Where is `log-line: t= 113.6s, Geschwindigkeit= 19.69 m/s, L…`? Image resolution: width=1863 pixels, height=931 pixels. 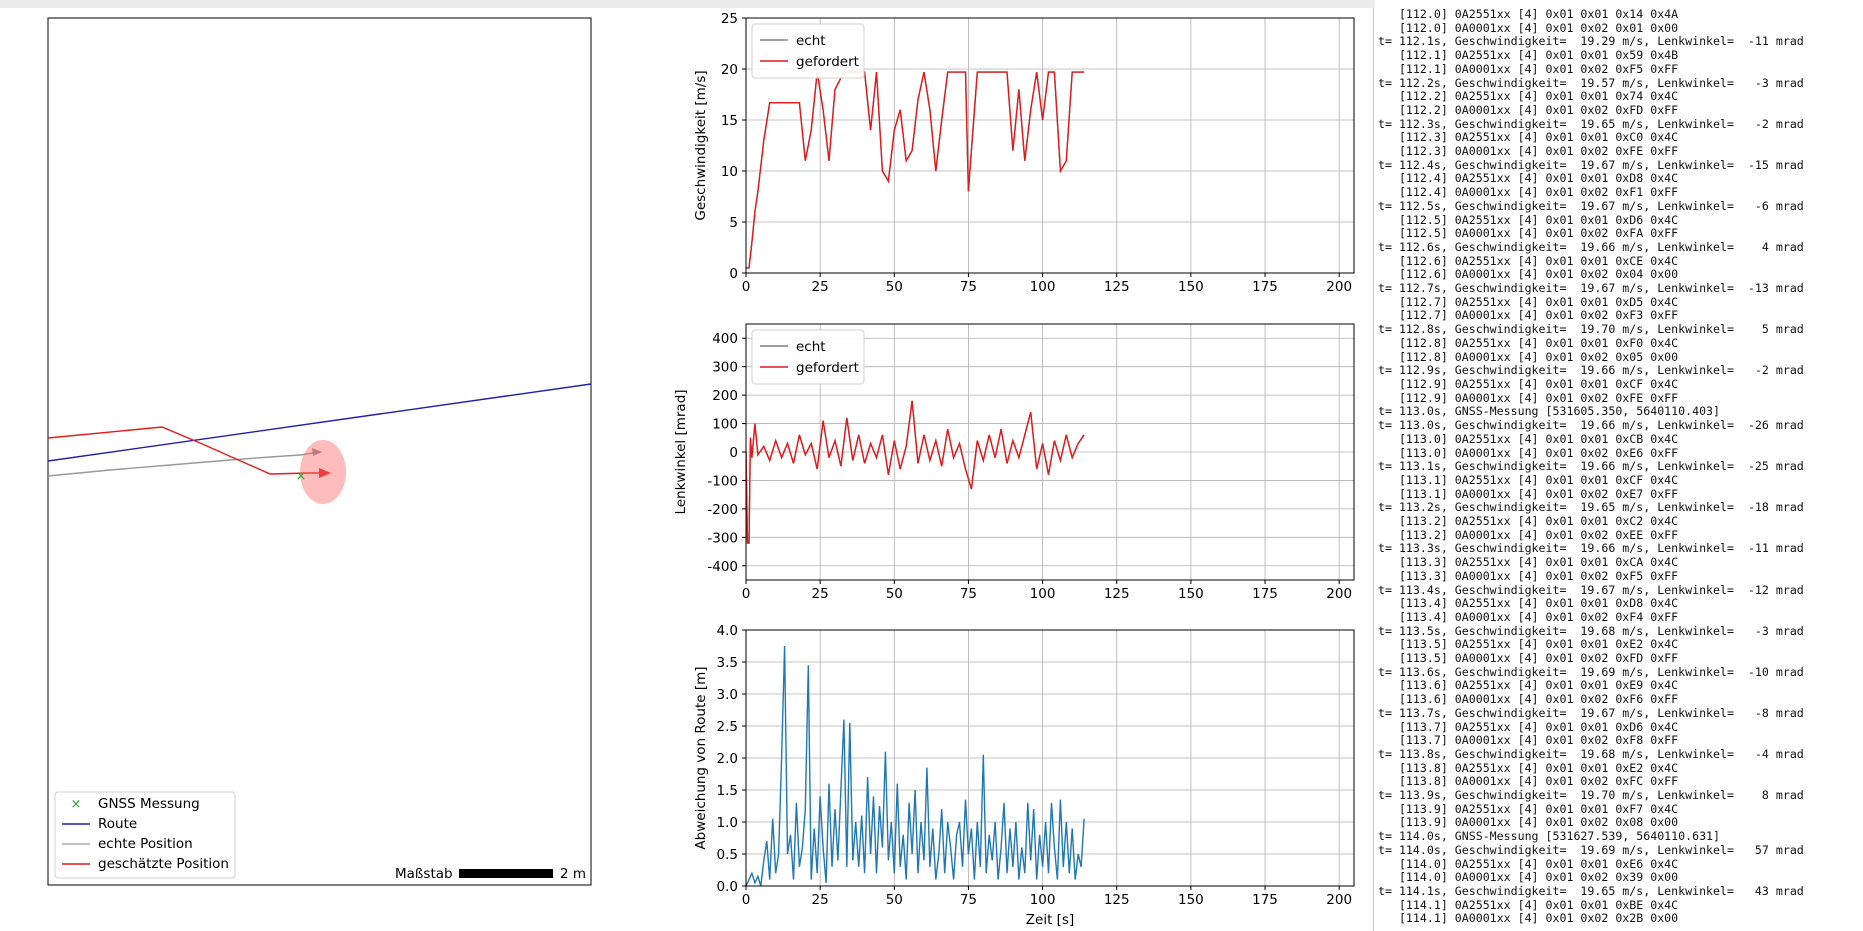 log-line: t= 113.6s, Geschwindigkeit= 19.69 m/s, L… is located at coordinates (1591, 671).